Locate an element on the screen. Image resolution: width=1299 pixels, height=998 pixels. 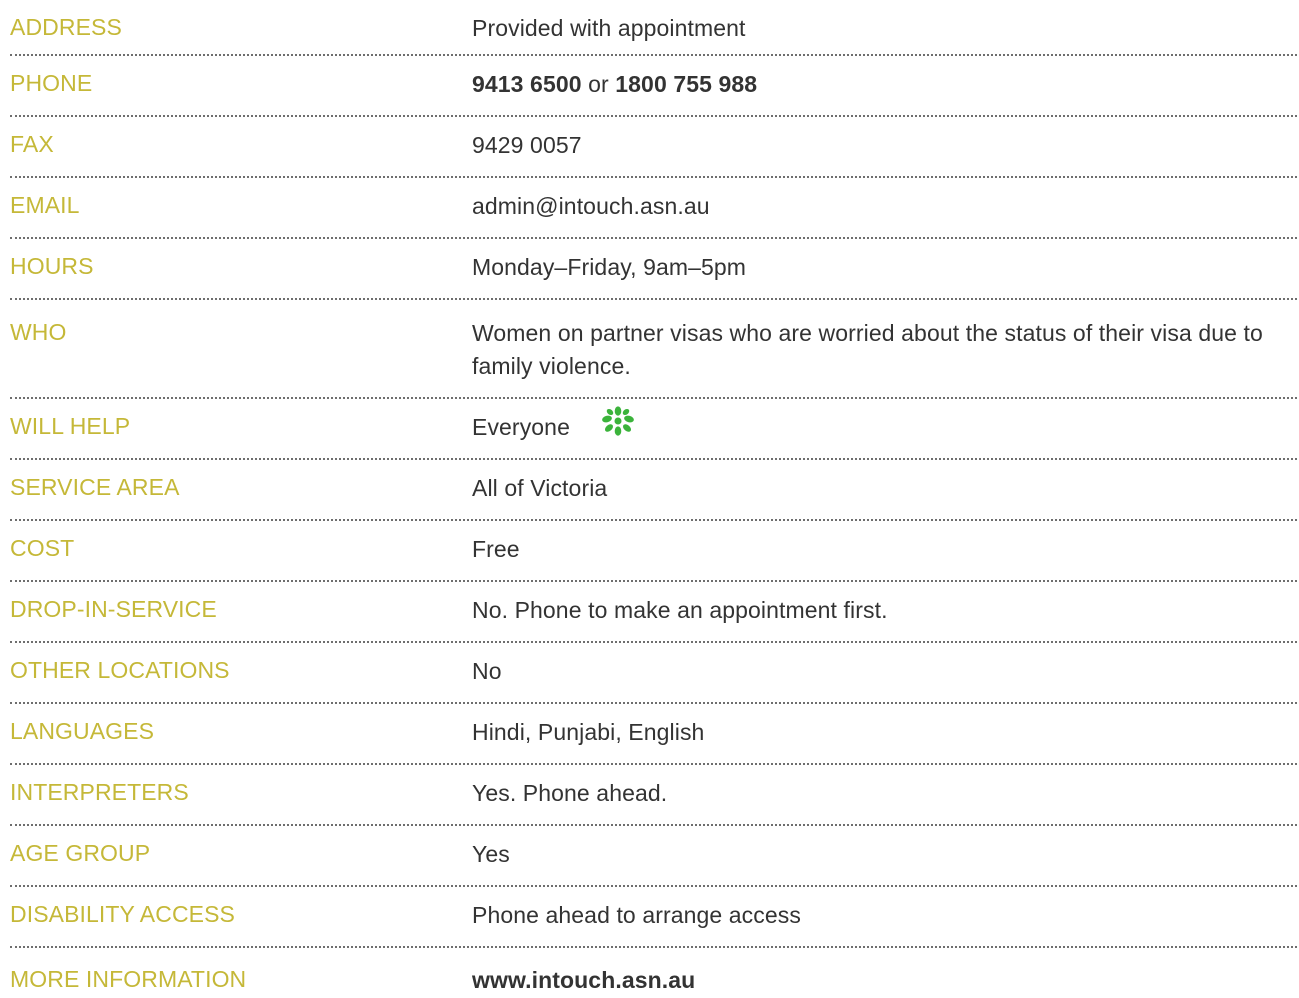
row-cost: COST Free is located at coordinates (653, 551).